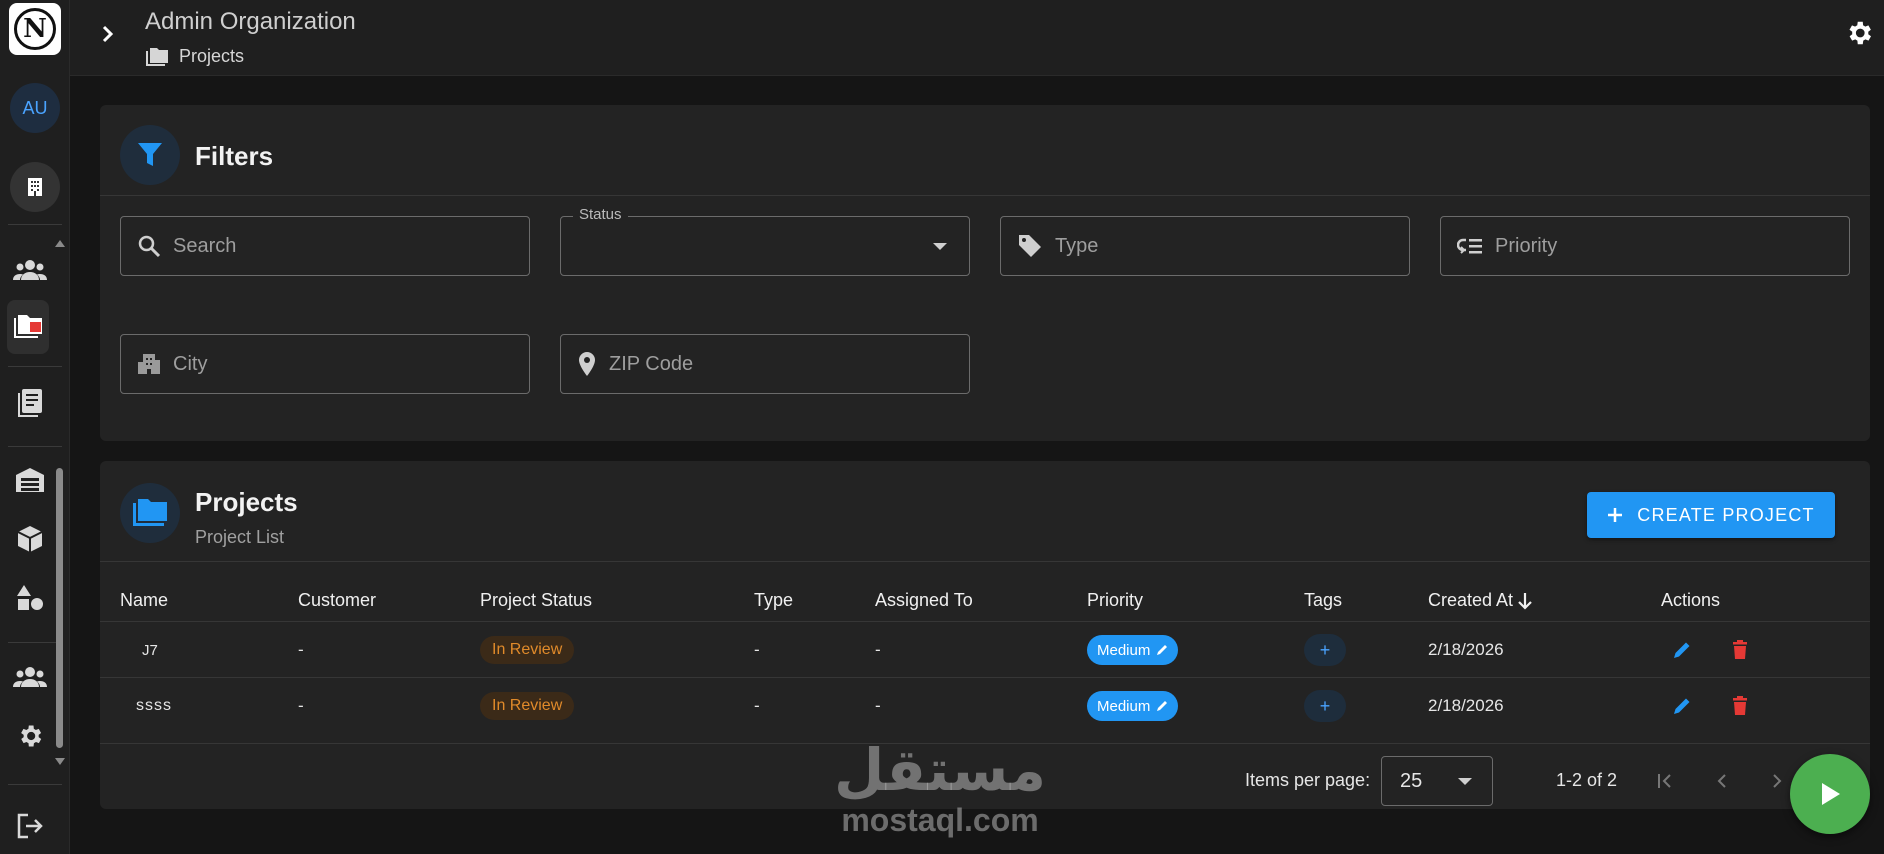  What do you see at coordinates (144, 600) in the screenshot?
I see `column-header-name: Name` at bounding box center [144, 600].